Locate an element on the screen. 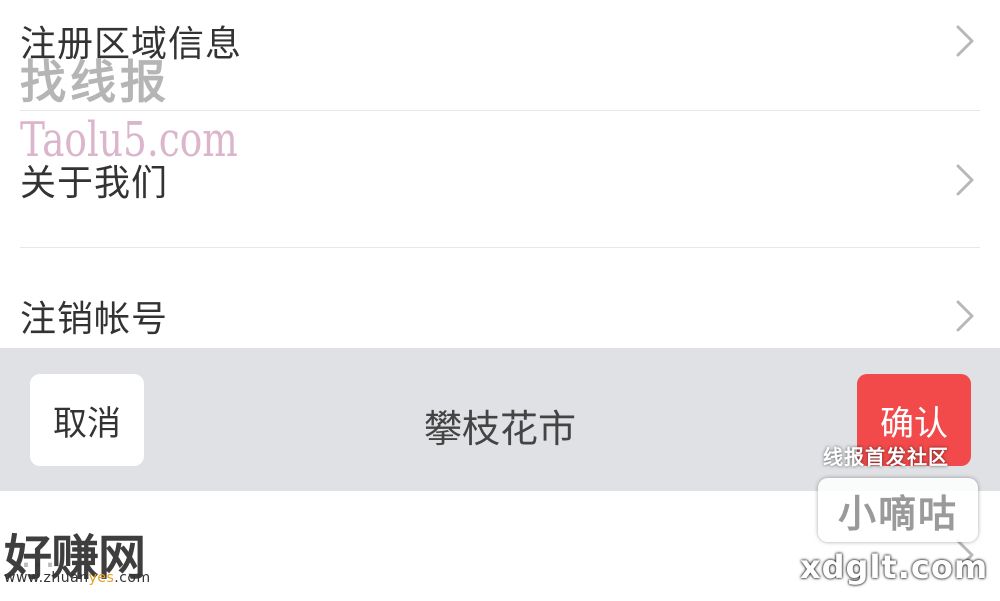  settings-item-label: 注销帐号 is located at coordinates (94, 319).